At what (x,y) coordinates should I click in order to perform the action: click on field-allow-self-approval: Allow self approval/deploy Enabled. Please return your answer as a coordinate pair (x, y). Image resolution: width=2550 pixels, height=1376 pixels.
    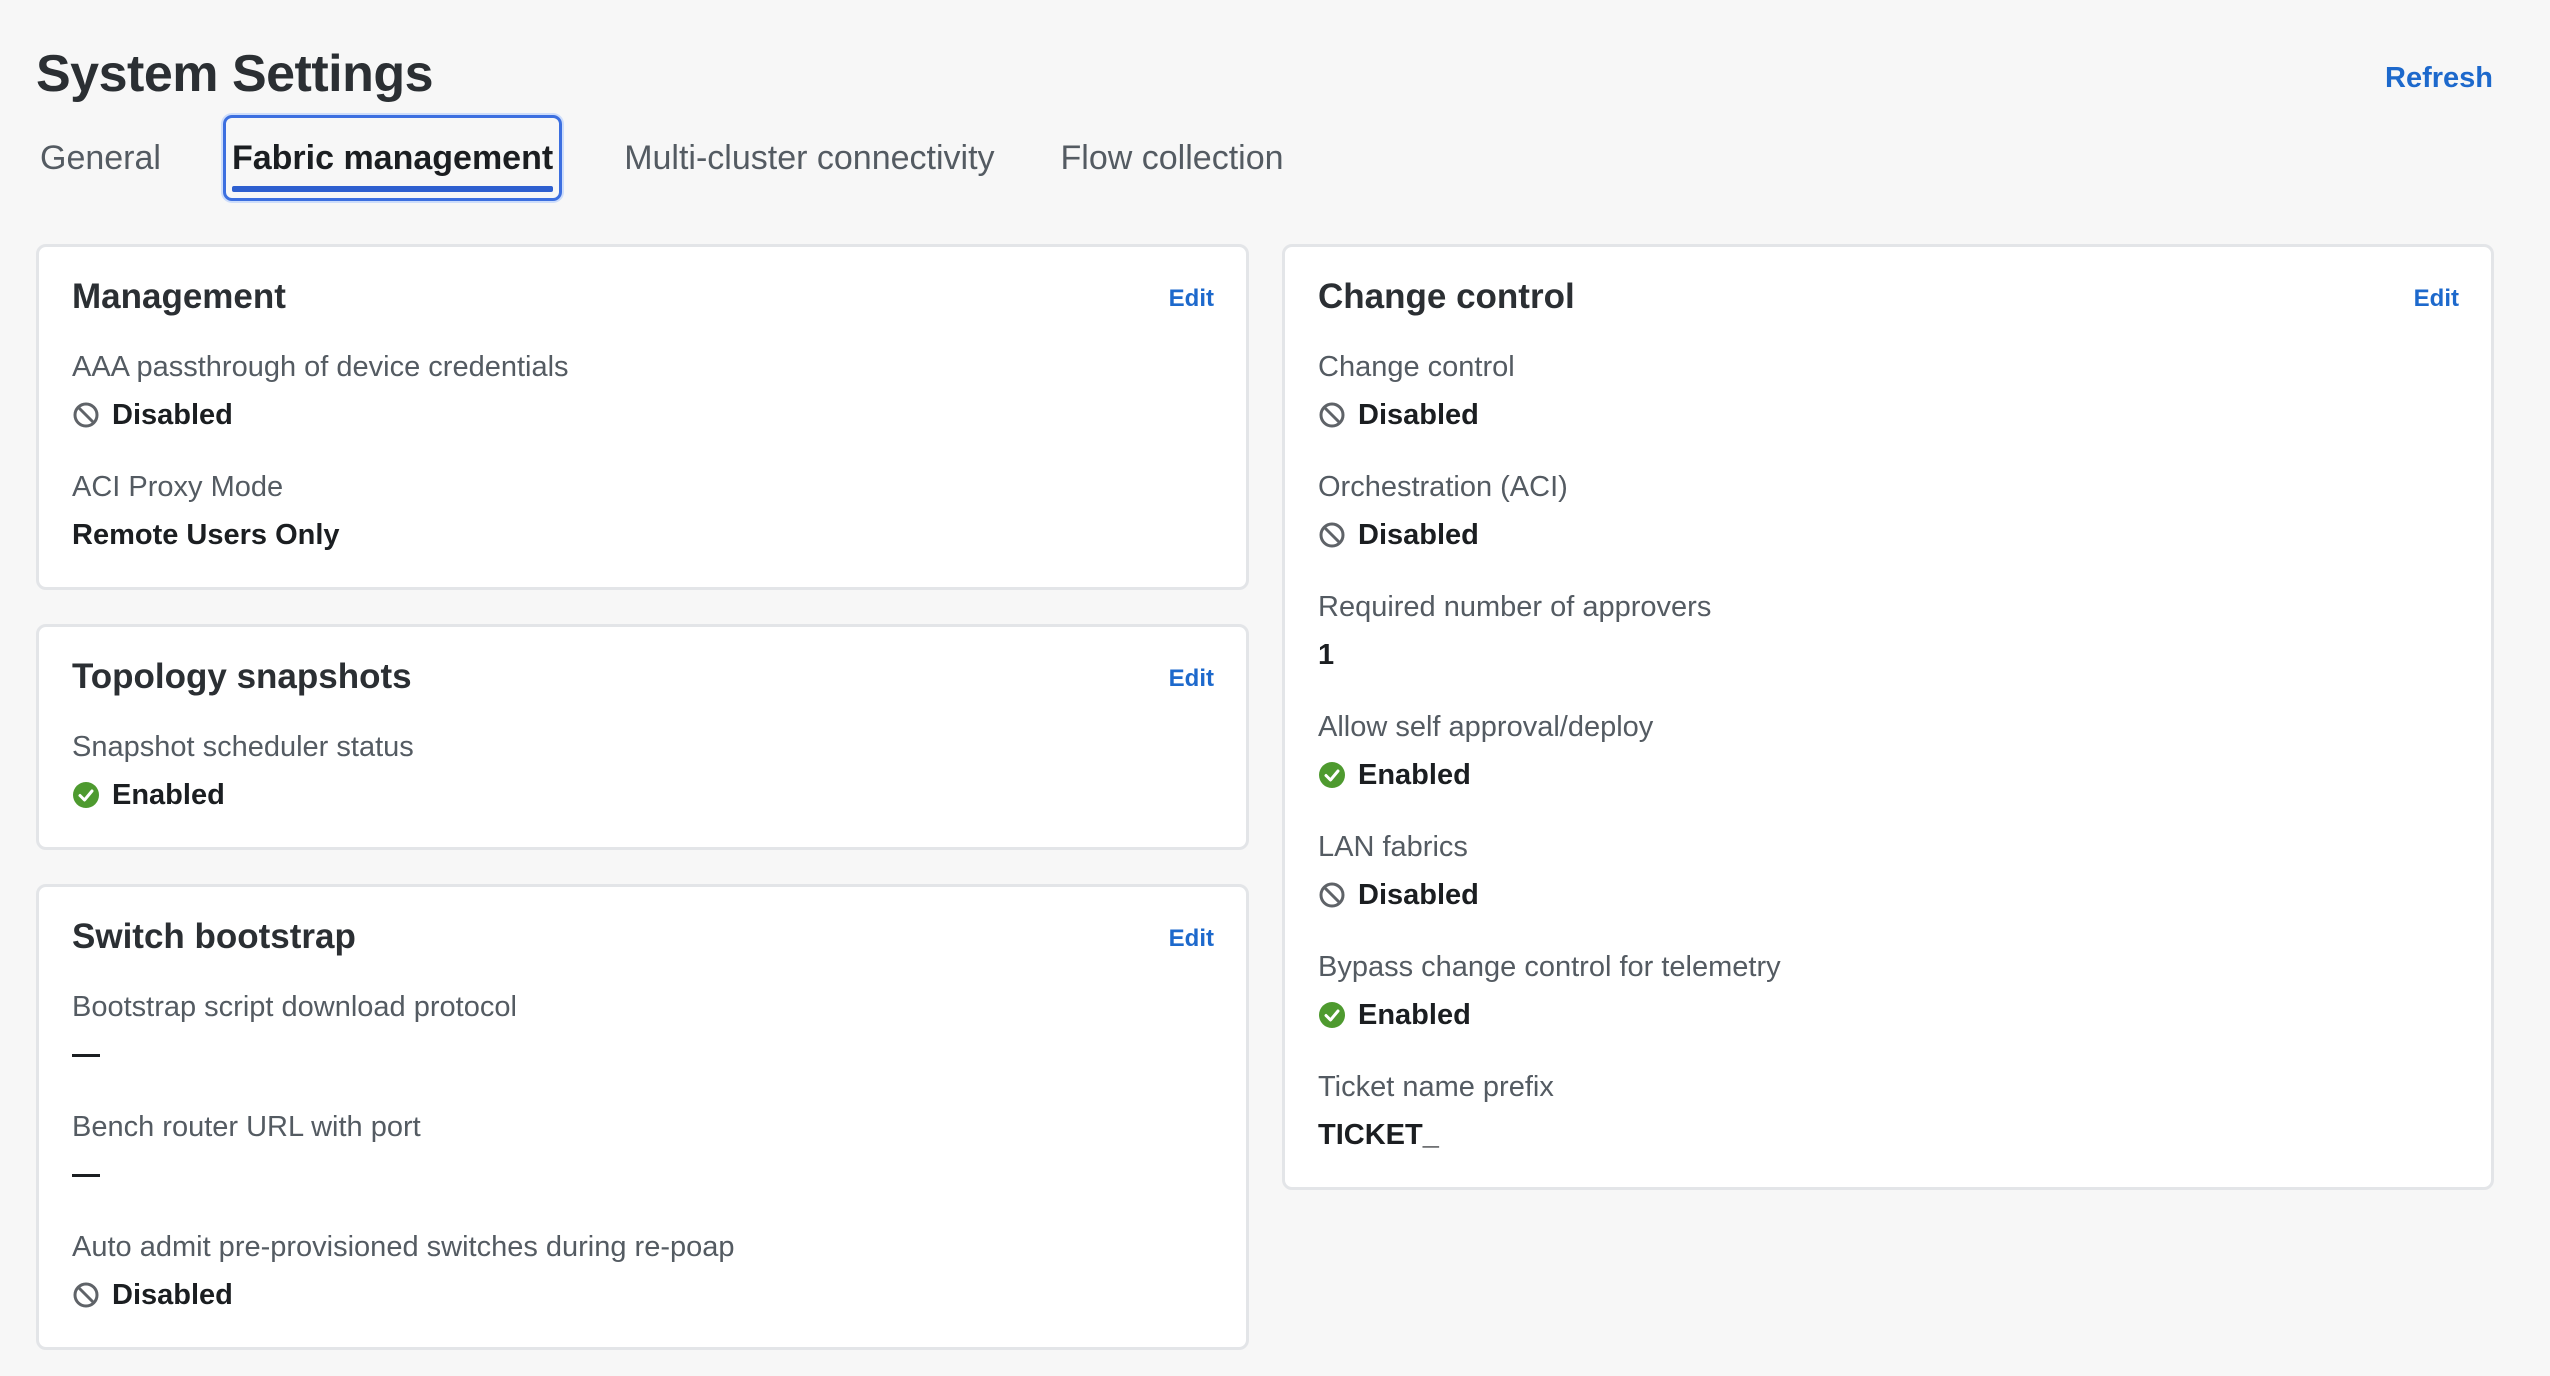
    Looking at the image, I should click on (1485, 751).